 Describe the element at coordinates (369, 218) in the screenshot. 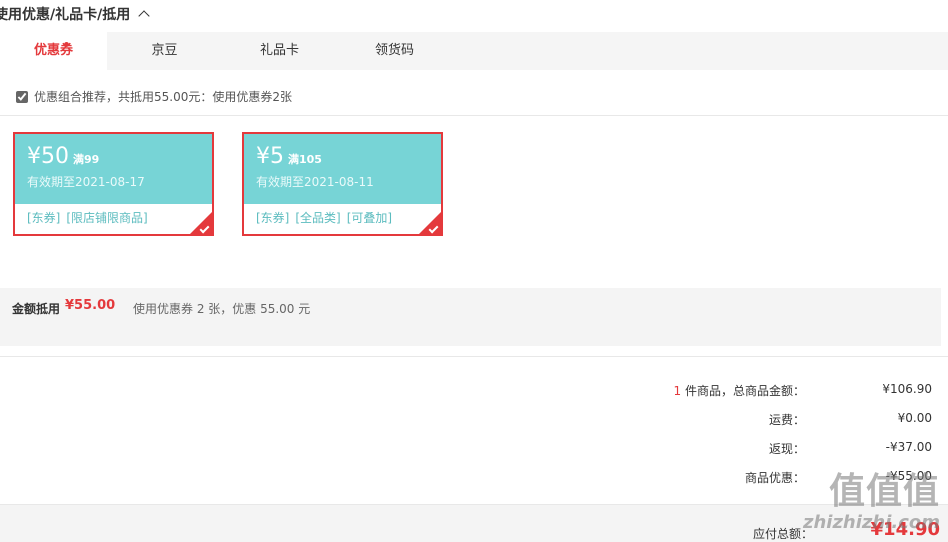

I see `coupon-tag: [可叠加]` at that location.